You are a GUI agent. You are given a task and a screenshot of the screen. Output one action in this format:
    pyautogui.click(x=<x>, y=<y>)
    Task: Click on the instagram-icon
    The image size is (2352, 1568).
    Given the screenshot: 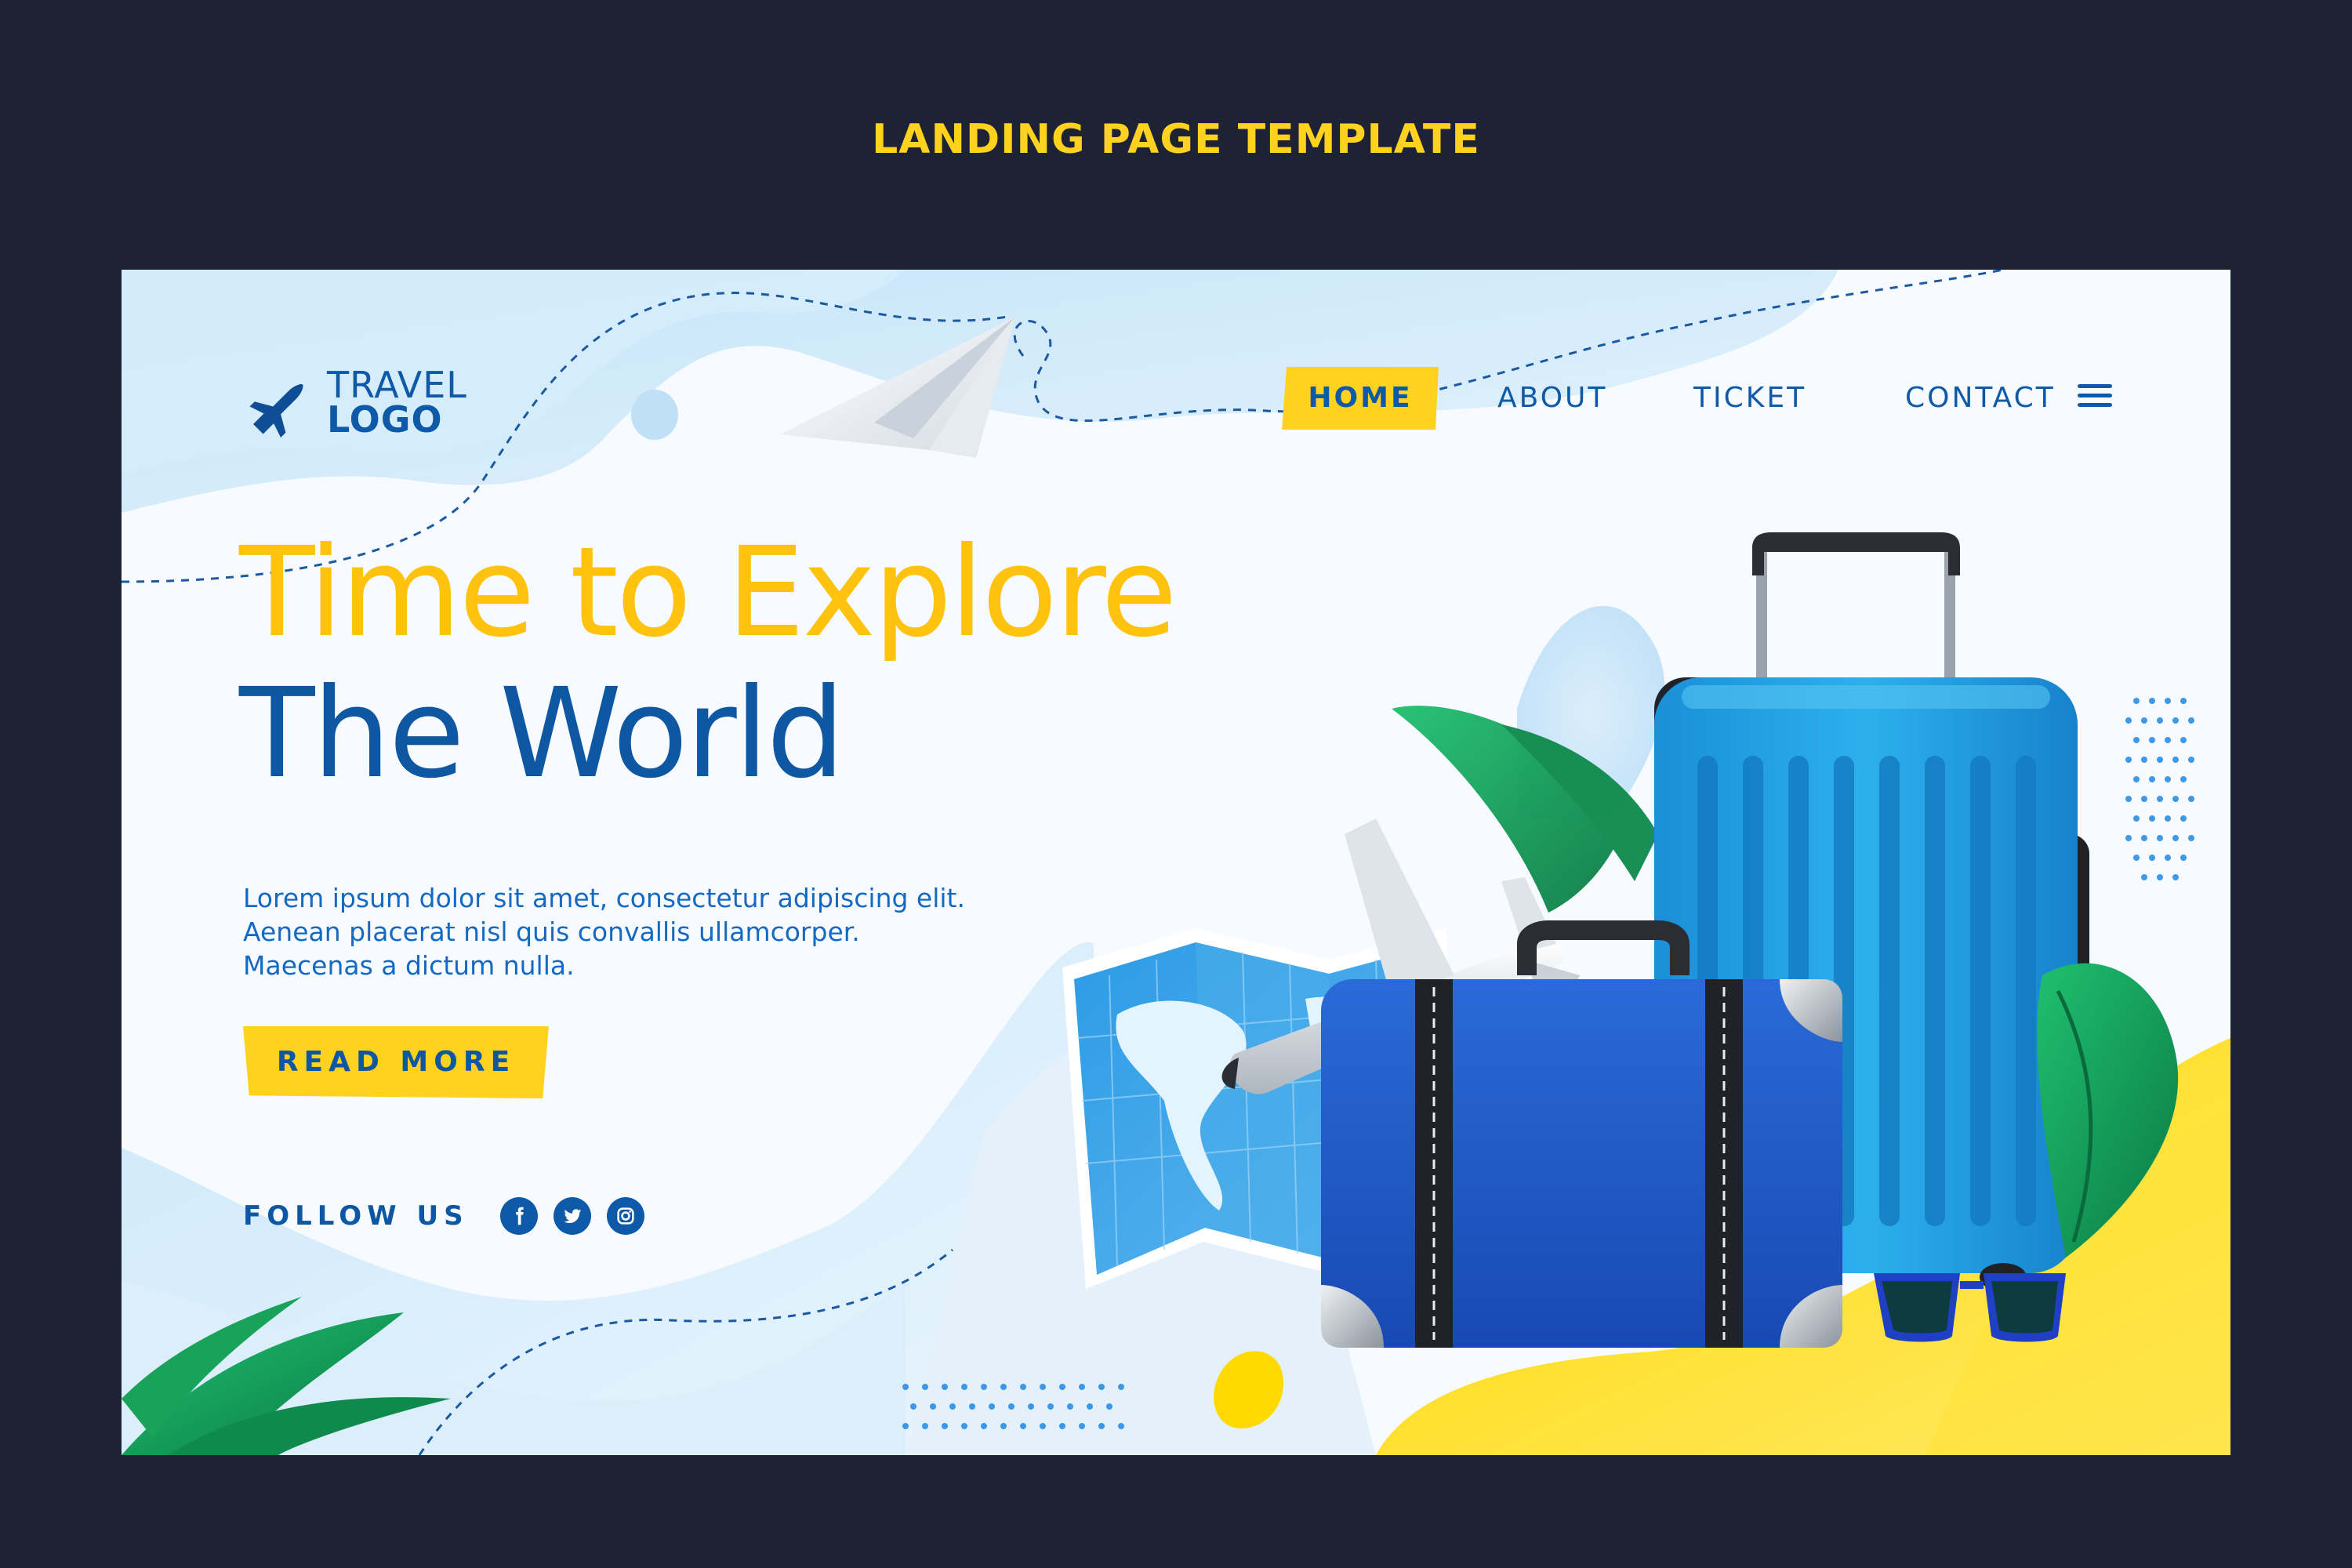 What is the action you would take?
    pyautogui.click(x=625, y=1216)
    